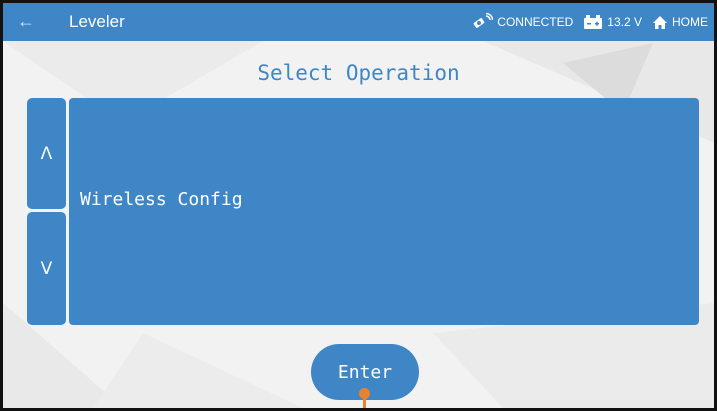  I want to click on battery-icon, so click(593, 22).